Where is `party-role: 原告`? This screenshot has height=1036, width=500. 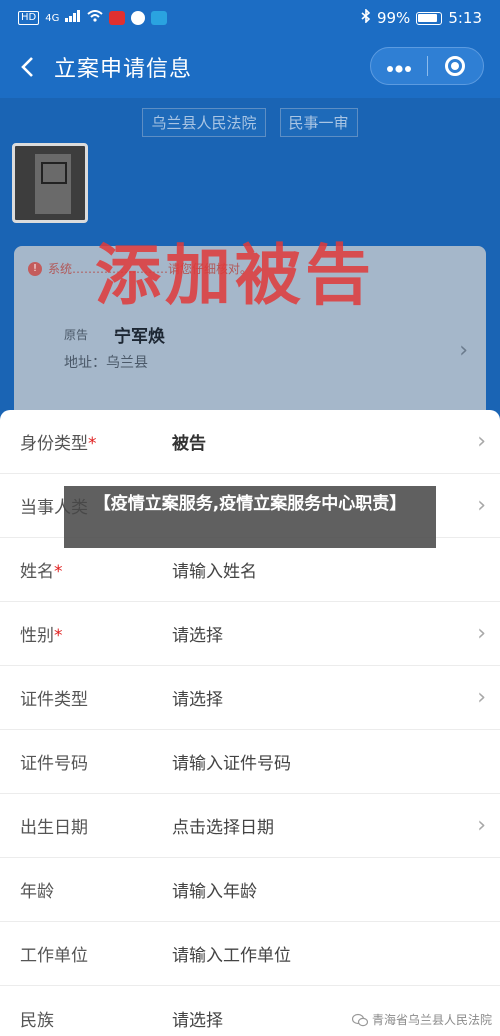
party-role: 原告 is located at coordinates (76, 335).